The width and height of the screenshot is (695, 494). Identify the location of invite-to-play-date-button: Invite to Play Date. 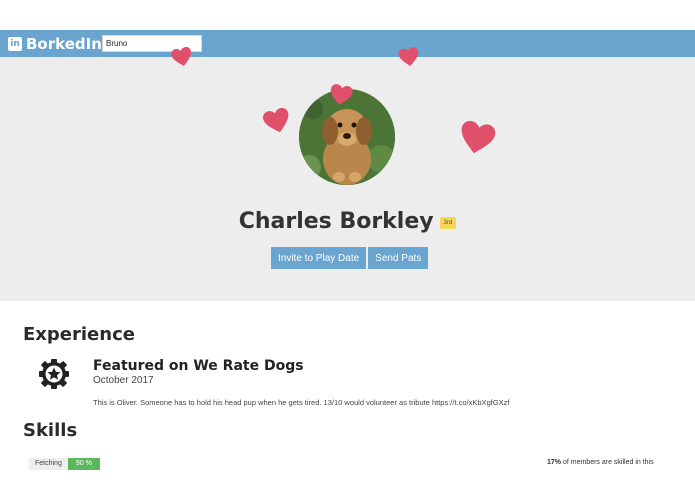
(319, 258).